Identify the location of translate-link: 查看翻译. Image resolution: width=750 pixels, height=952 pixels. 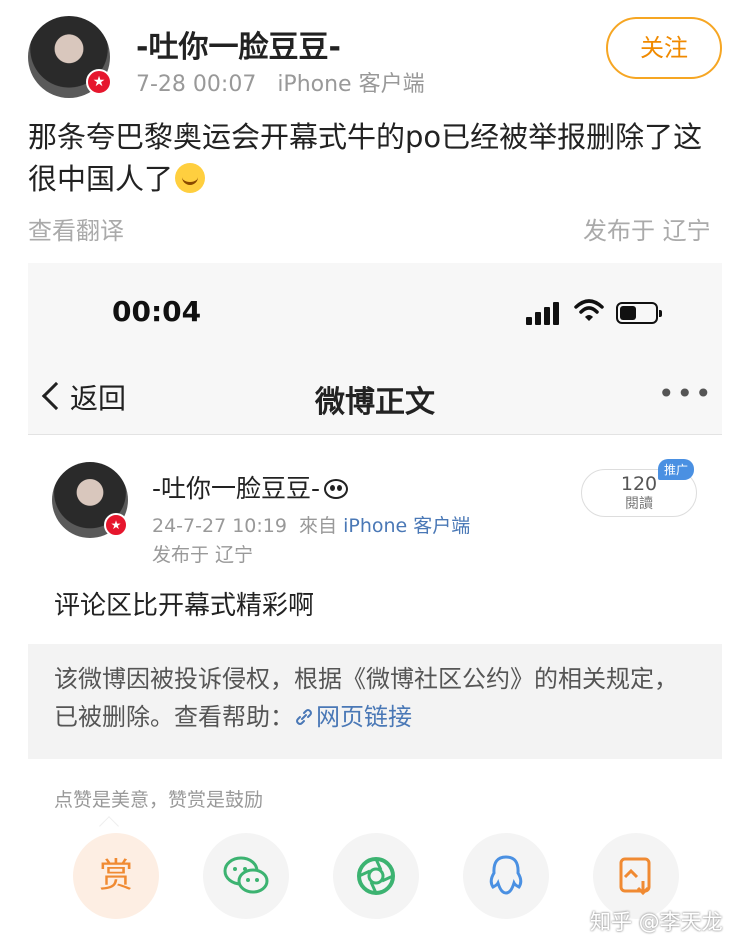
(76, 228).